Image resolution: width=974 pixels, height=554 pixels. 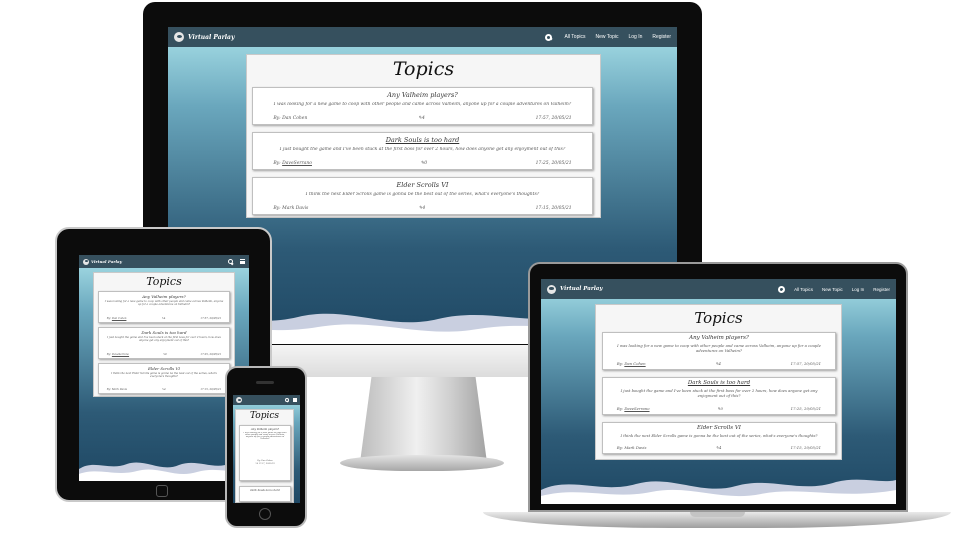 I want to click on brand, so click(x=239, y=400).